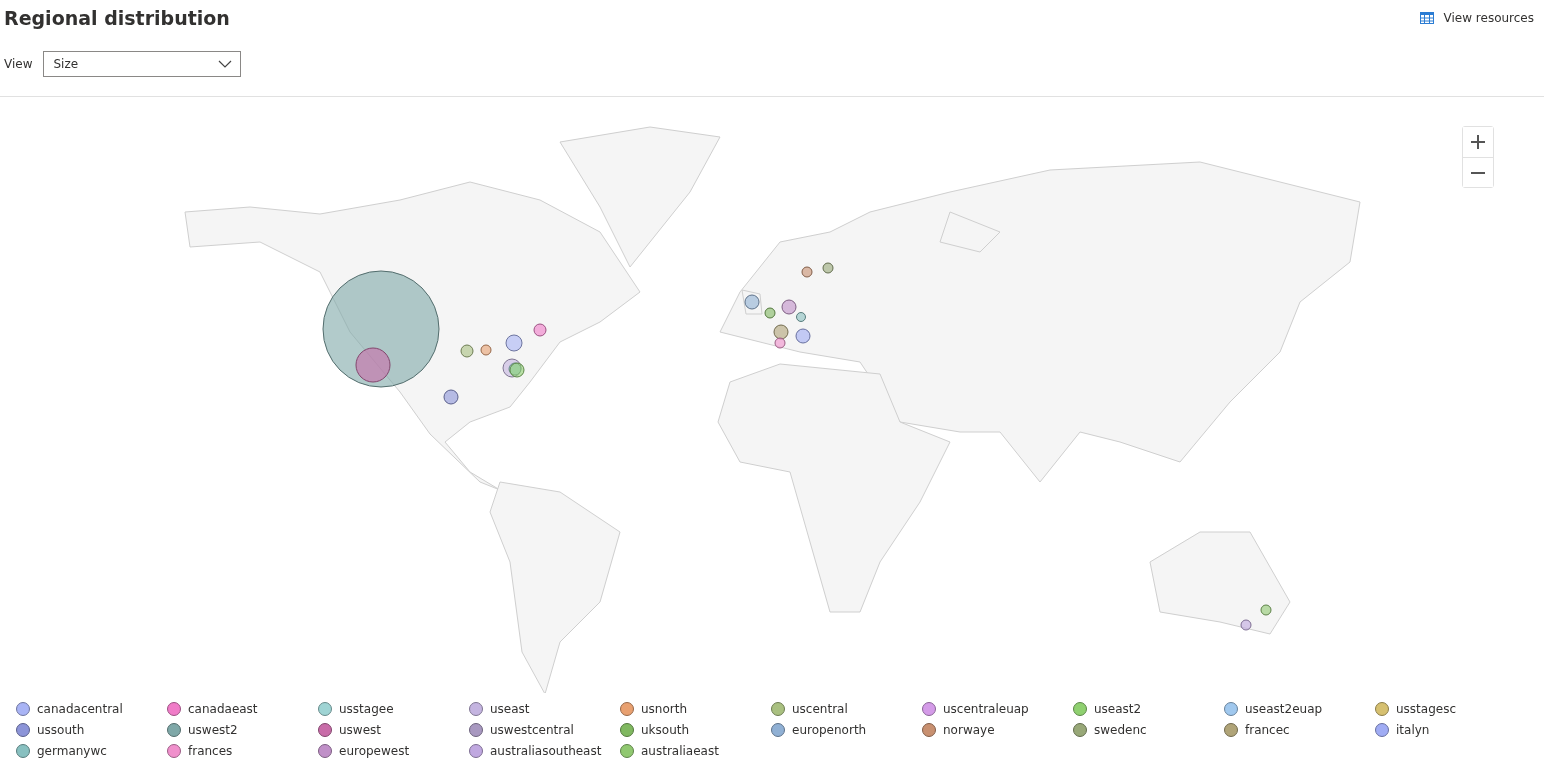 Image resolution: width=1548 pixels, height=764 pixels. I want to click on legend-label: canadaeast, so click(223, 709).